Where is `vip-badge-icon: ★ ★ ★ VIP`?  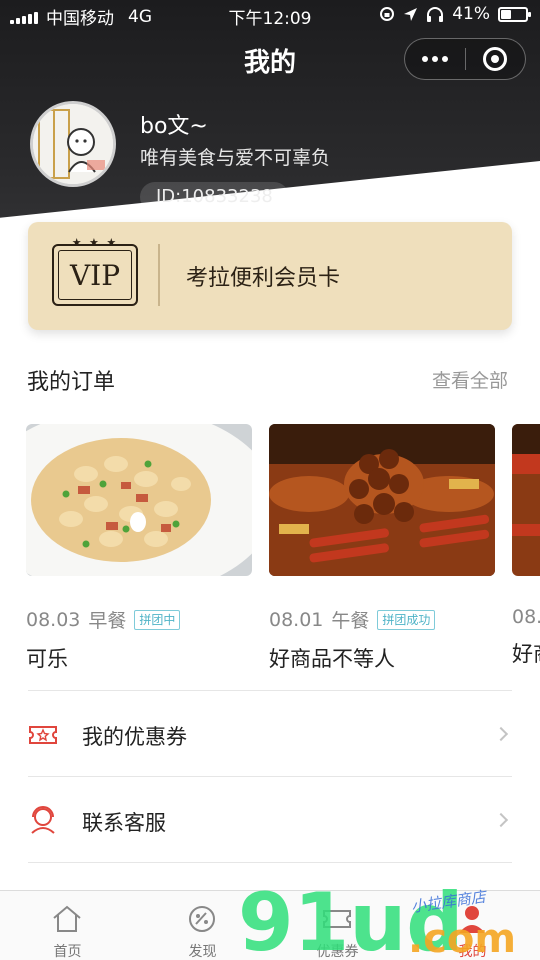 vip-badge-icon: ★ ★ ★ VIP is located at coordinates (95, 271).